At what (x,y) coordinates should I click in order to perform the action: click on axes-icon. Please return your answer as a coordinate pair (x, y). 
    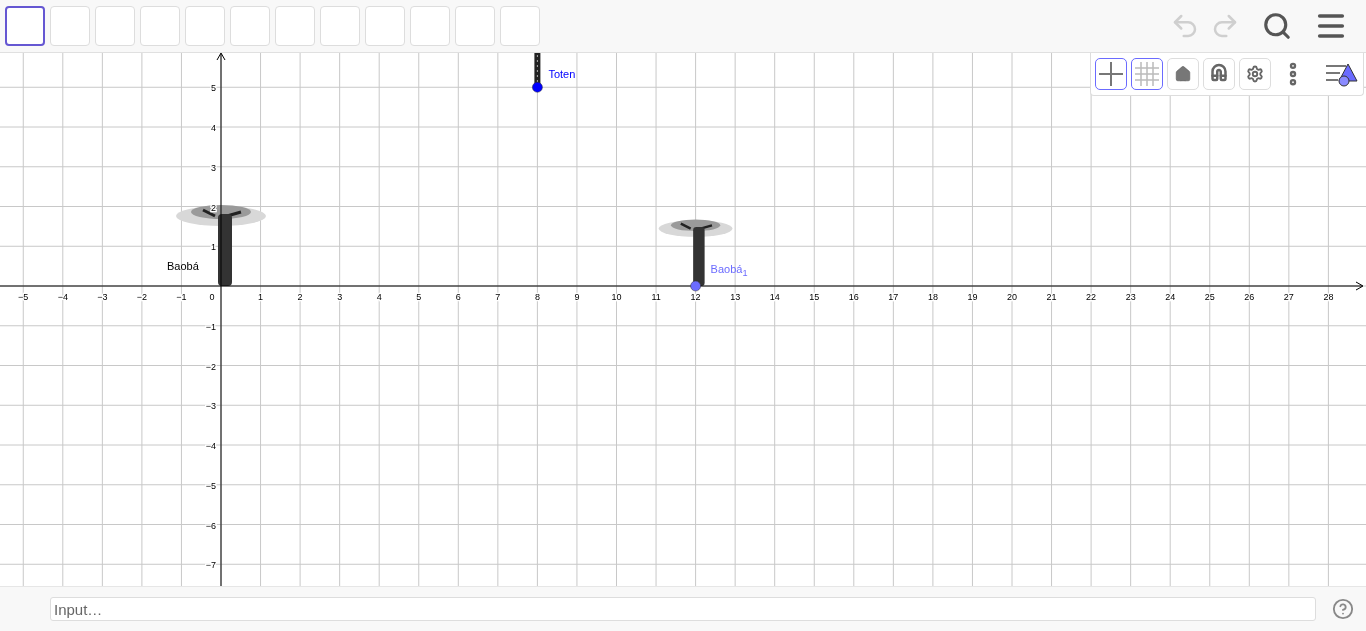
    Looking at the image, I should click on (1111, 74).